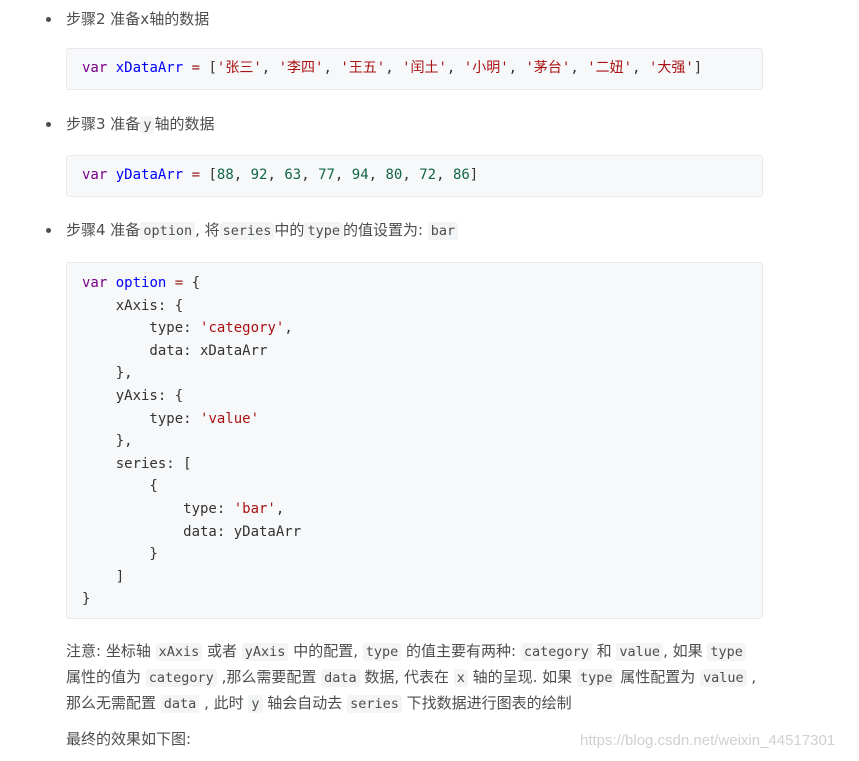 Image resolution: width=859 pixels, height=761 pixels. I want to click on step4-item: 步骤4 准备 option, 将 series 中的 type 的值设置为: bar, so click(252, 230).